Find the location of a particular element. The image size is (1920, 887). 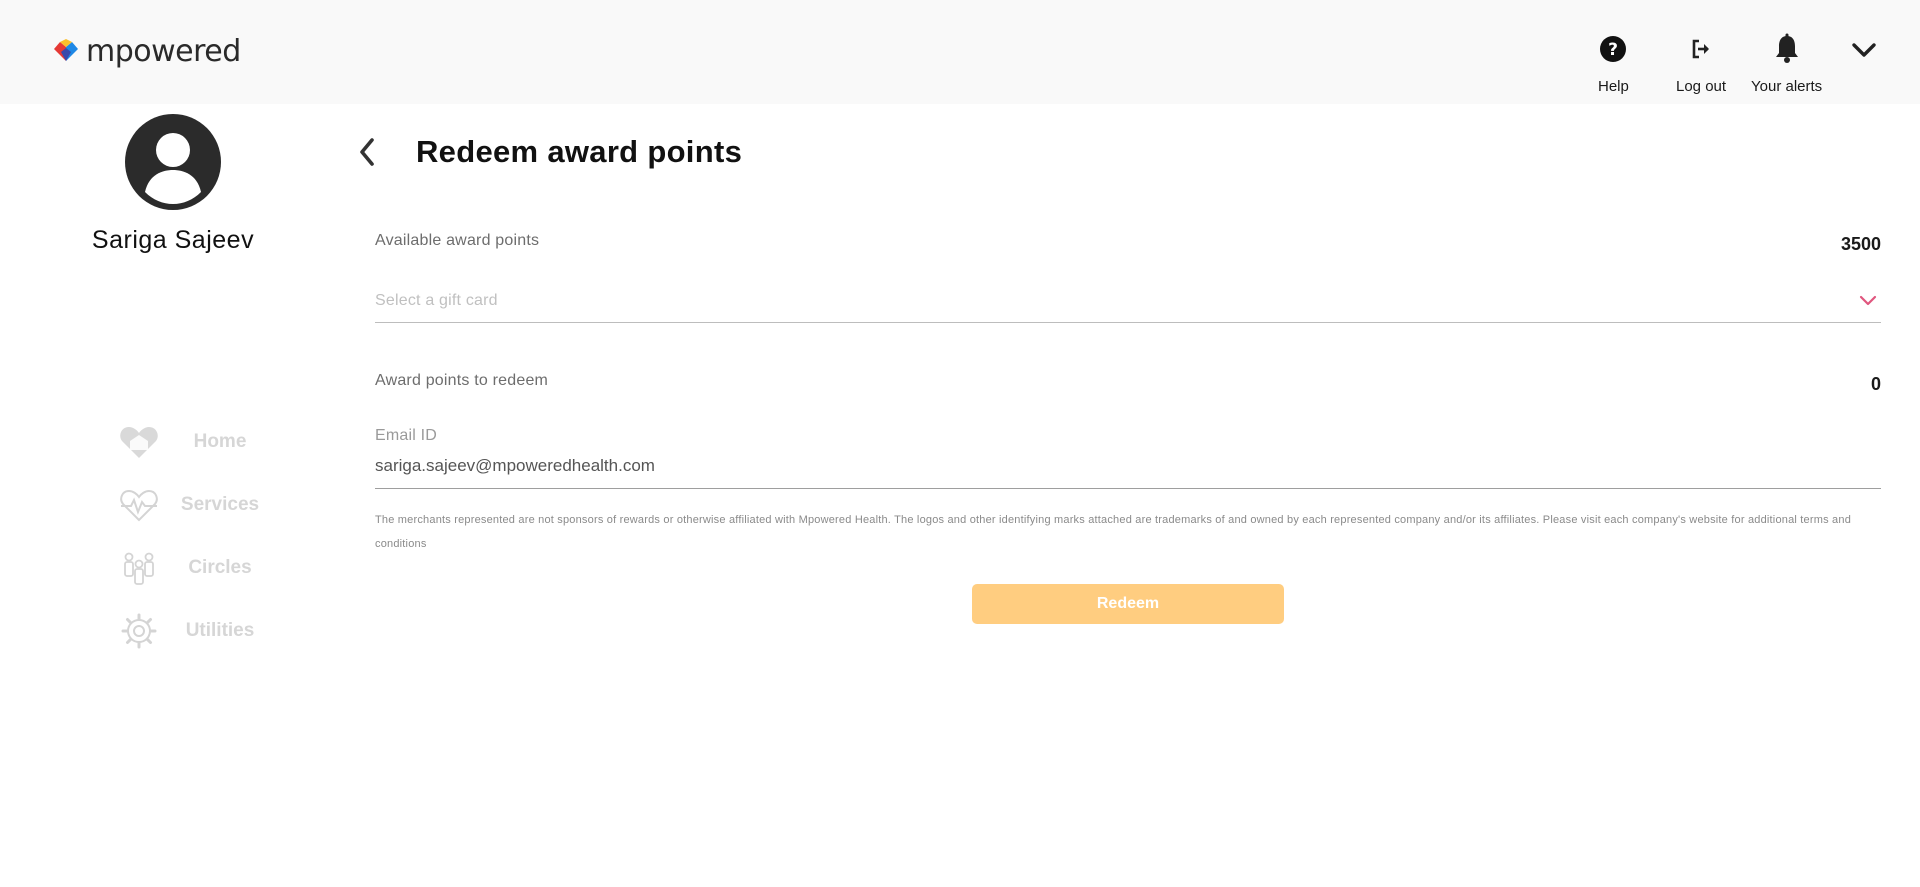

logout-button: Log out is located at coordinates (1701, 62).